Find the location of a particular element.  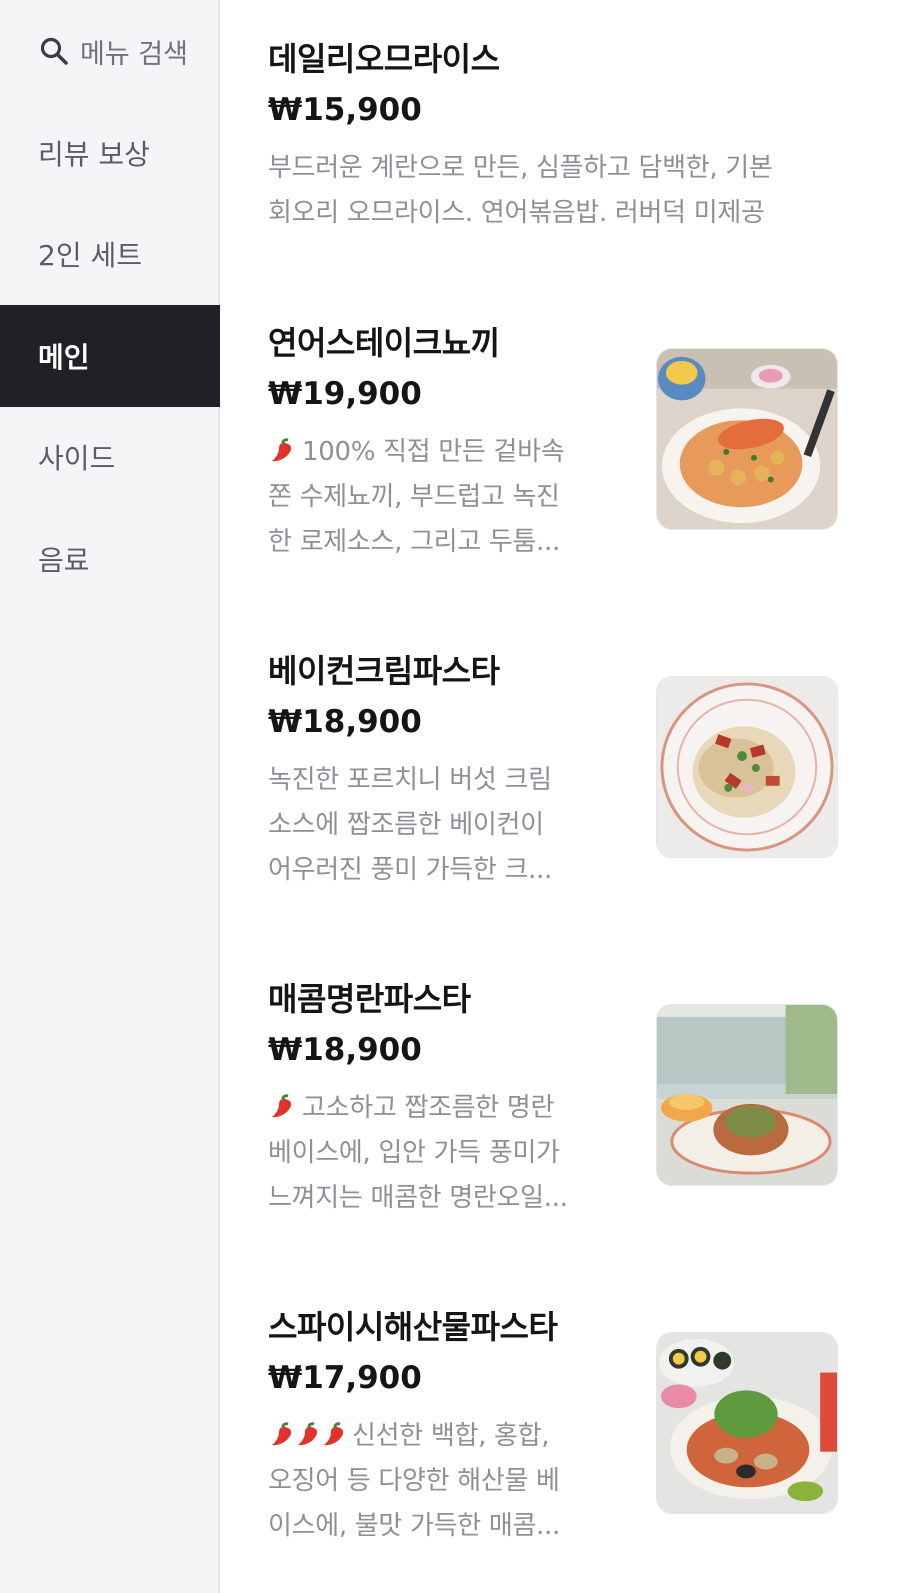

bacon-cream-pasta-image is located at coordinates (747, 767).